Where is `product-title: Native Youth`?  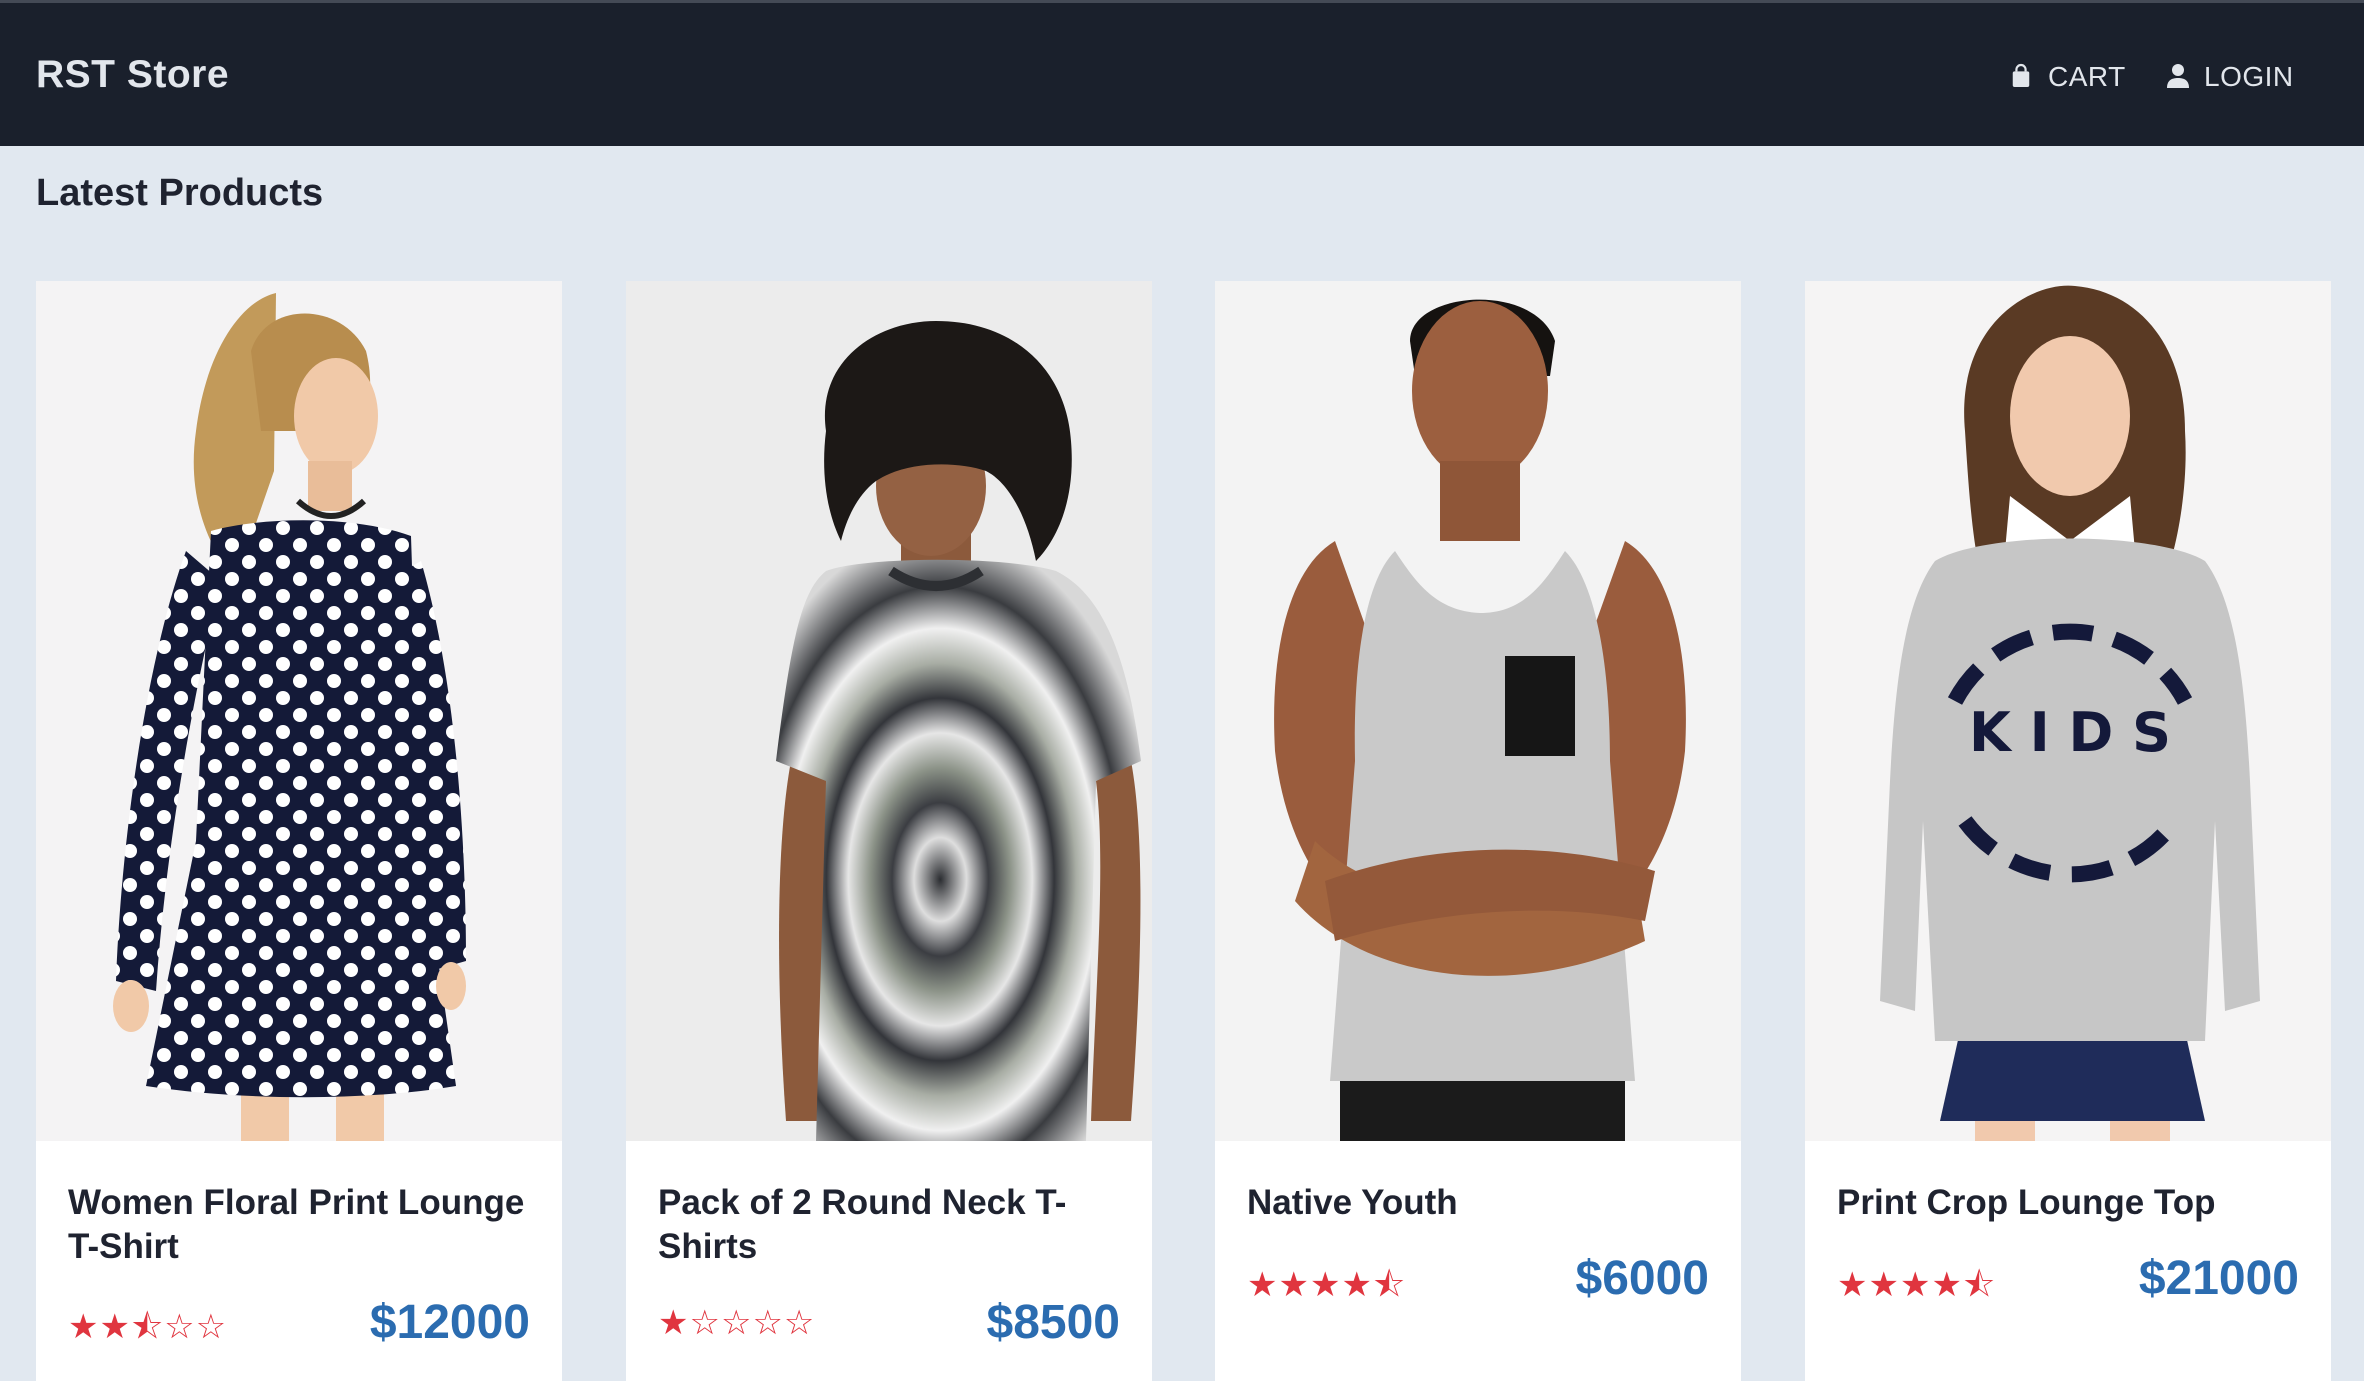
product-title: Native Youth is located at coordinates (1482, 1203).